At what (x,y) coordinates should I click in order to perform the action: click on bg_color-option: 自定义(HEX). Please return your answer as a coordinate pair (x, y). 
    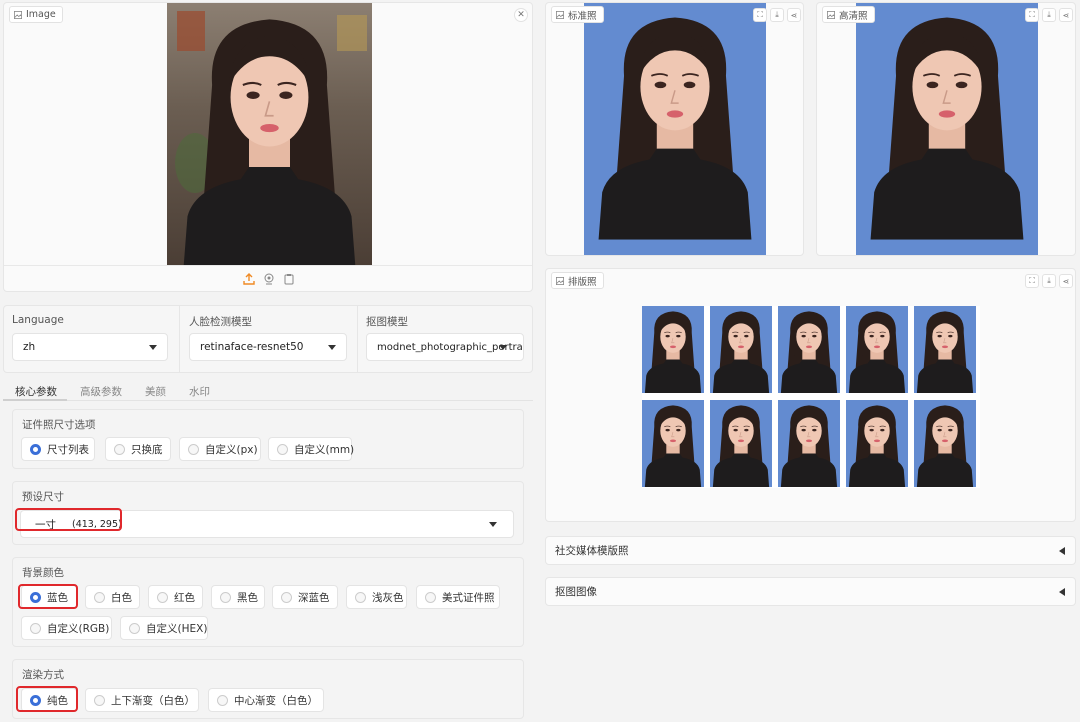
    Looking at the image, I should click on (164, 628).